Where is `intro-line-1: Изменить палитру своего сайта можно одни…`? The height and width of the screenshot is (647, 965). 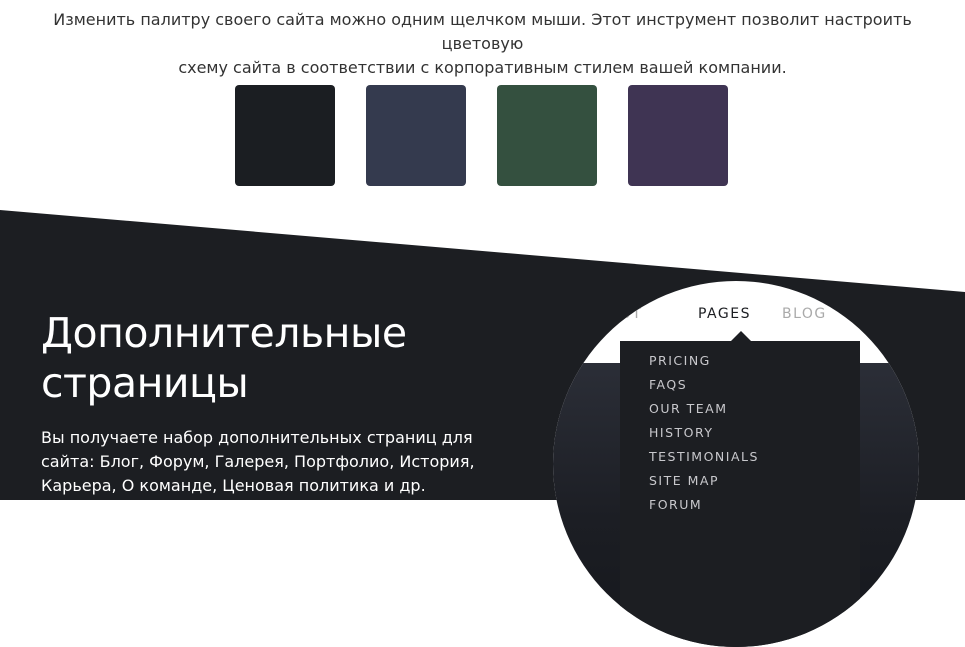 intro-line-1: Изменить палитру своего сайта можно одни… is located at coordinates (482, 31).